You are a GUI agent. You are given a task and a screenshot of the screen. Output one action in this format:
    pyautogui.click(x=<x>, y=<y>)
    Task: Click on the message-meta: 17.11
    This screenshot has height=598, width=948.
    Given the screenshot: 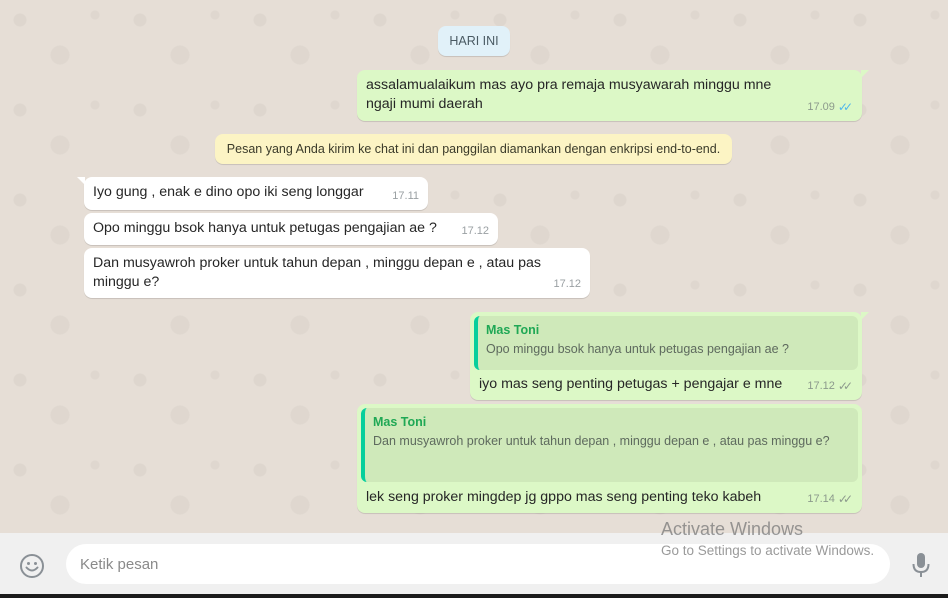 What is the action you would take?
    pyautogui.click(x=405, y=196)
    